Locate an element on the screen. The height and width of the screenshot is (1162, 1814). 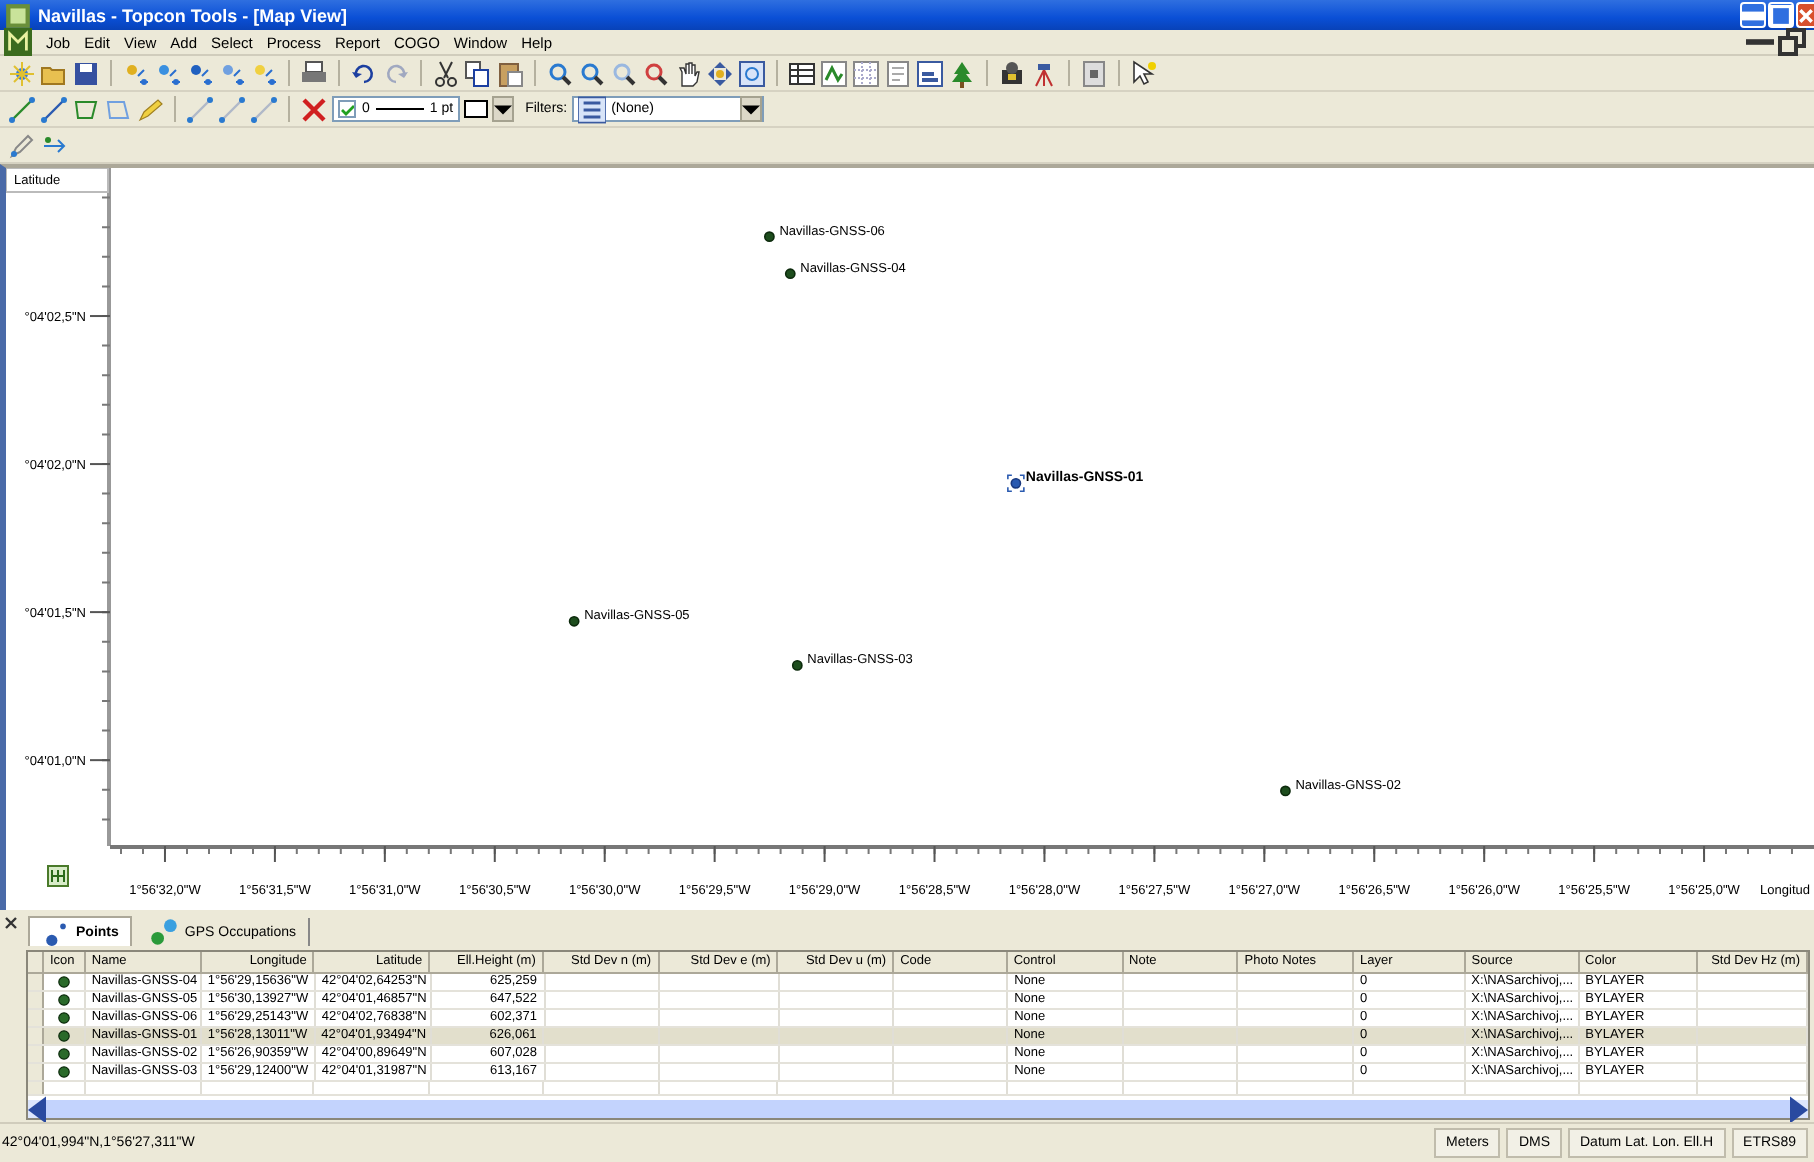
maximize-icon is located at coordinates (1781, 15).